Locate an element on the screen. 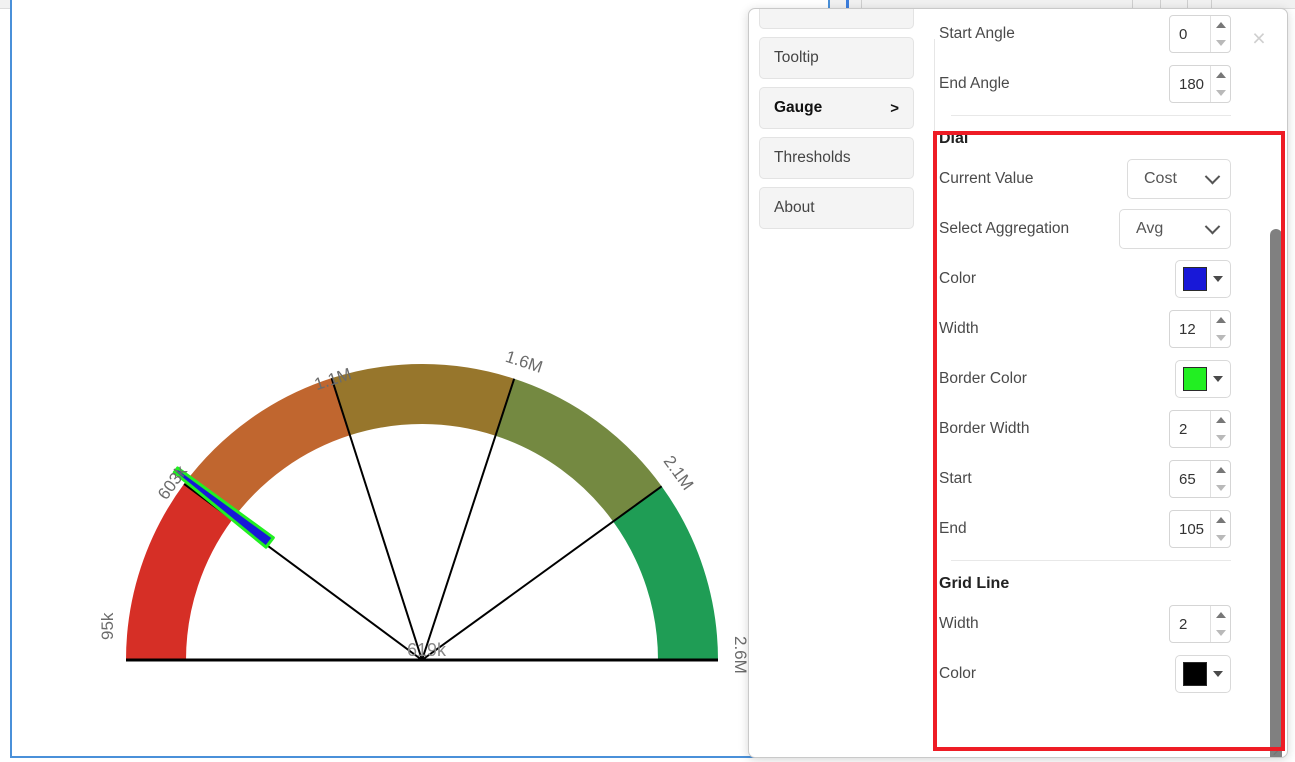 The width and height of the screenshot is (1295, 762). current-value-control: Cost is located at coordinates (1179, 179).